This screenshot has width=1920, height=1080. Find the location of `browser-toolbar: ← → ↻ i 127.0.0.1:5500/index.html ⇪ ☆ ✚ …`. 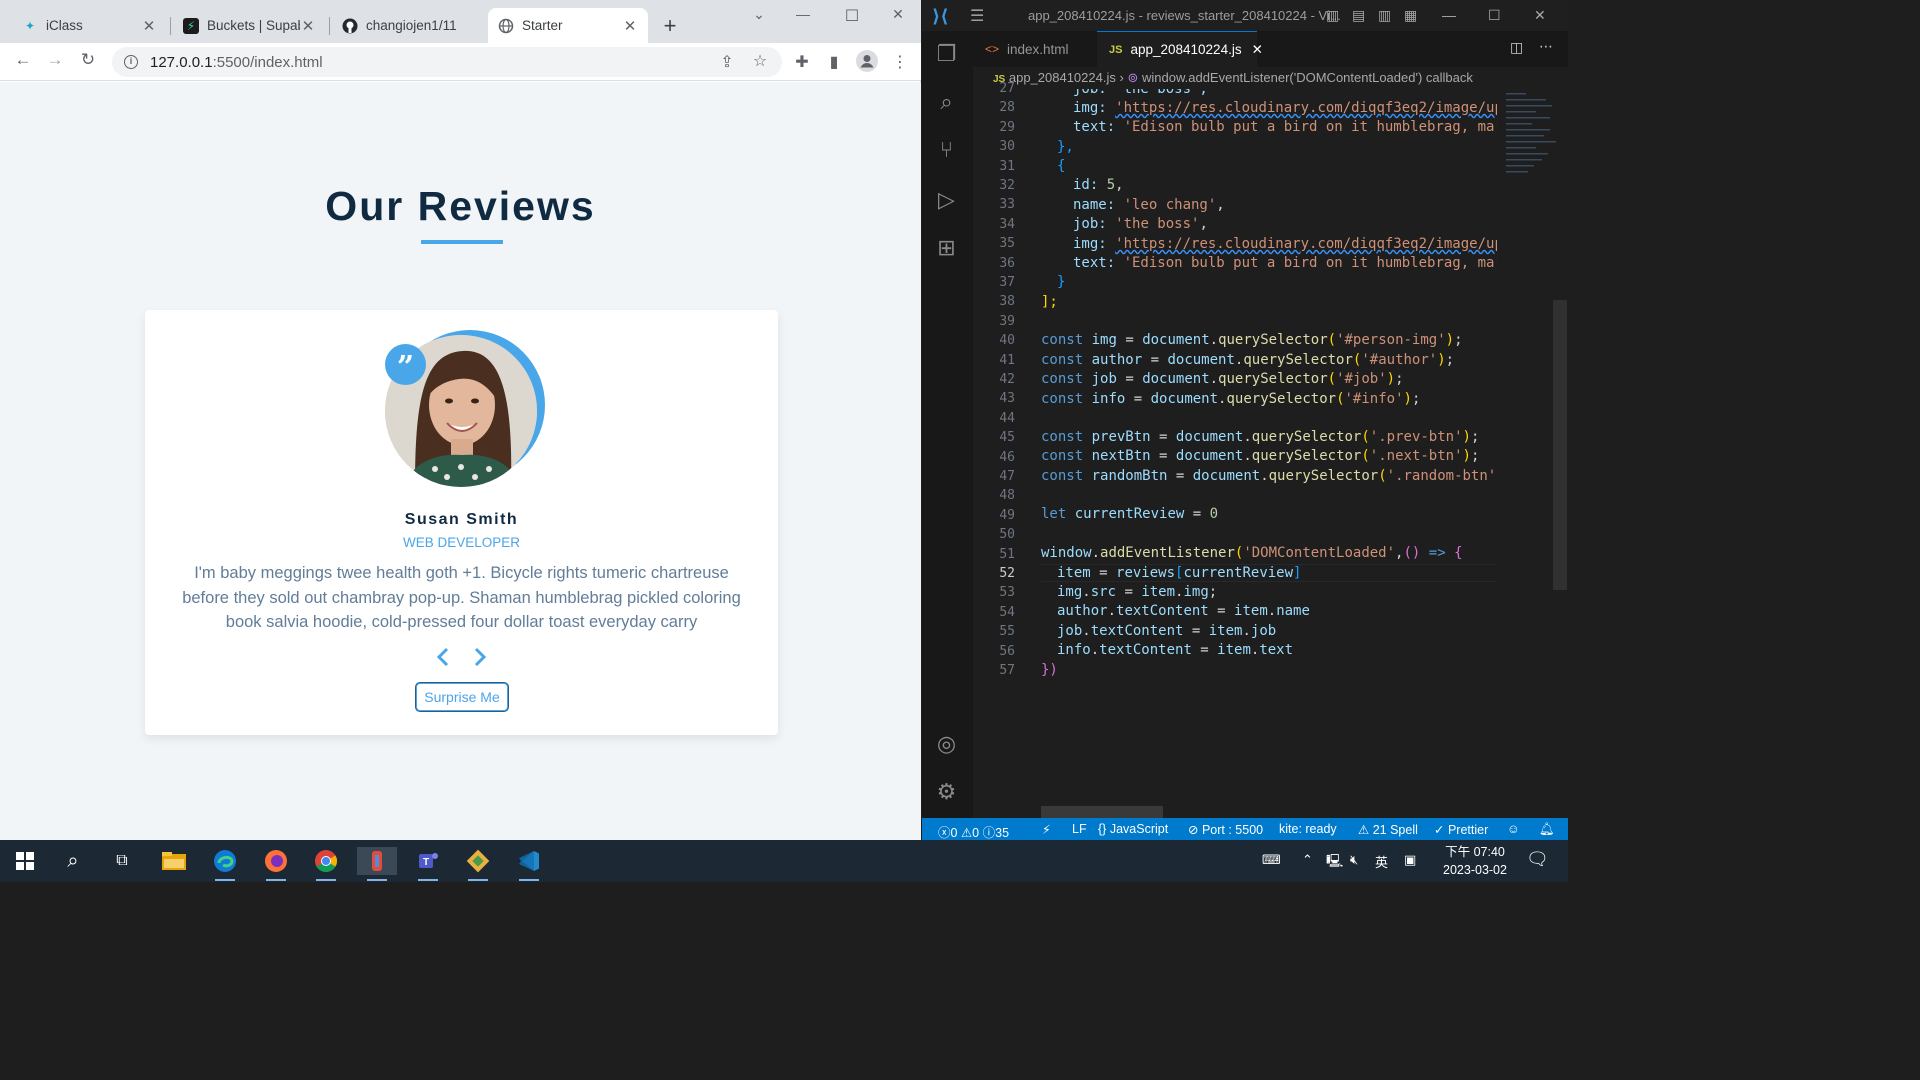

browser-toolbar: ← → ↻ i 127.0.0.1:5500/index.html ⇪ ☆ ✚ … is located at coordinates (460, 62).